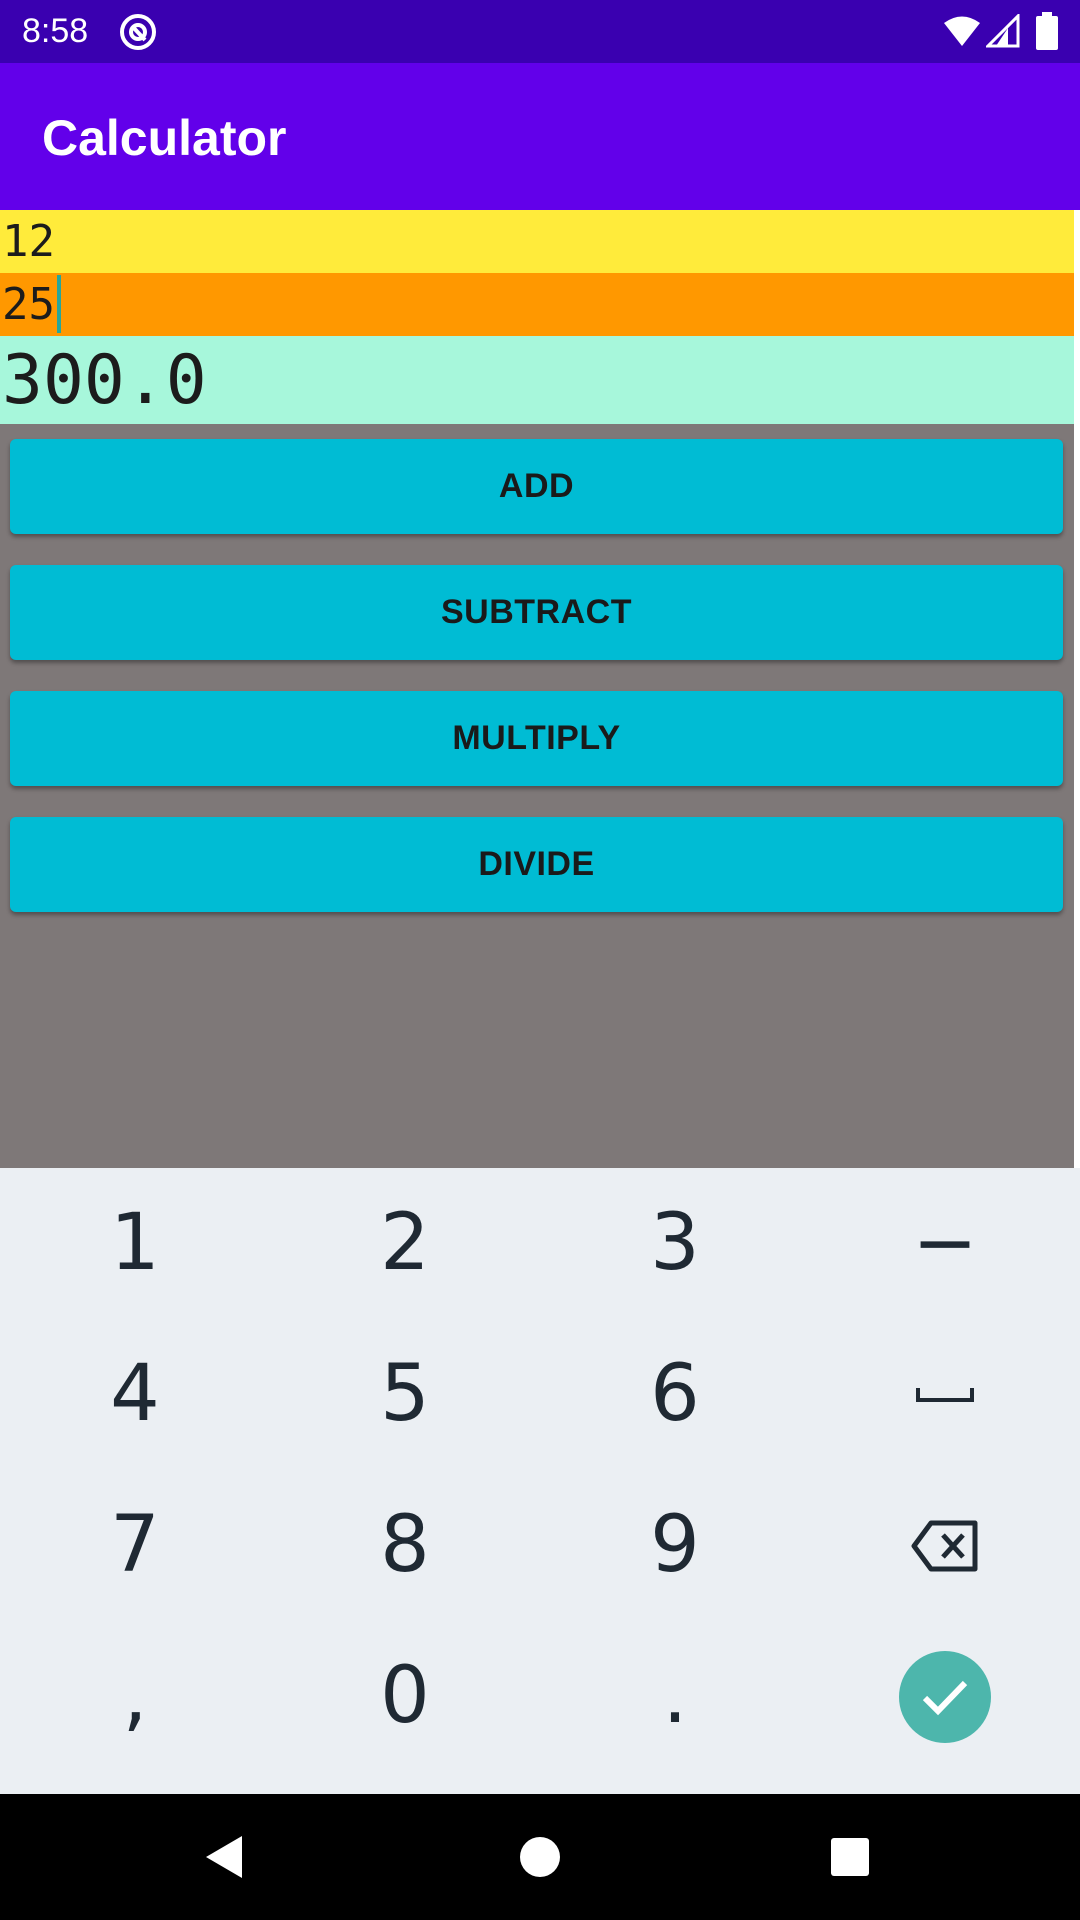 The height and width of the screenshot is (1920, 1080). What do you see at coordinates (536, 612) in the screenshot?
I see `subtract-button: SUBTRACT` at bounding box center [536, 612].